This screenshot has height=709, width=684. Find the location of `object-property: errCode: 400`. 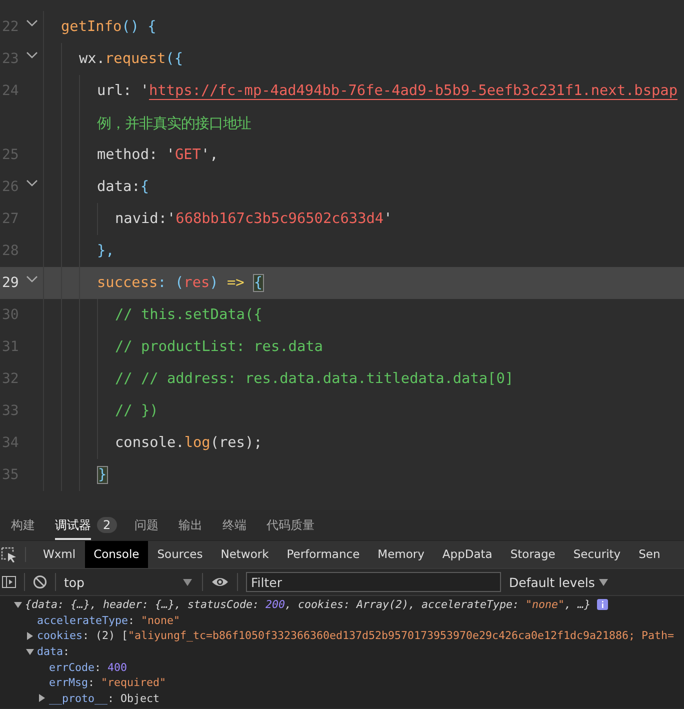

object-property: errCode: 400 is located at coordinates (88, 667).